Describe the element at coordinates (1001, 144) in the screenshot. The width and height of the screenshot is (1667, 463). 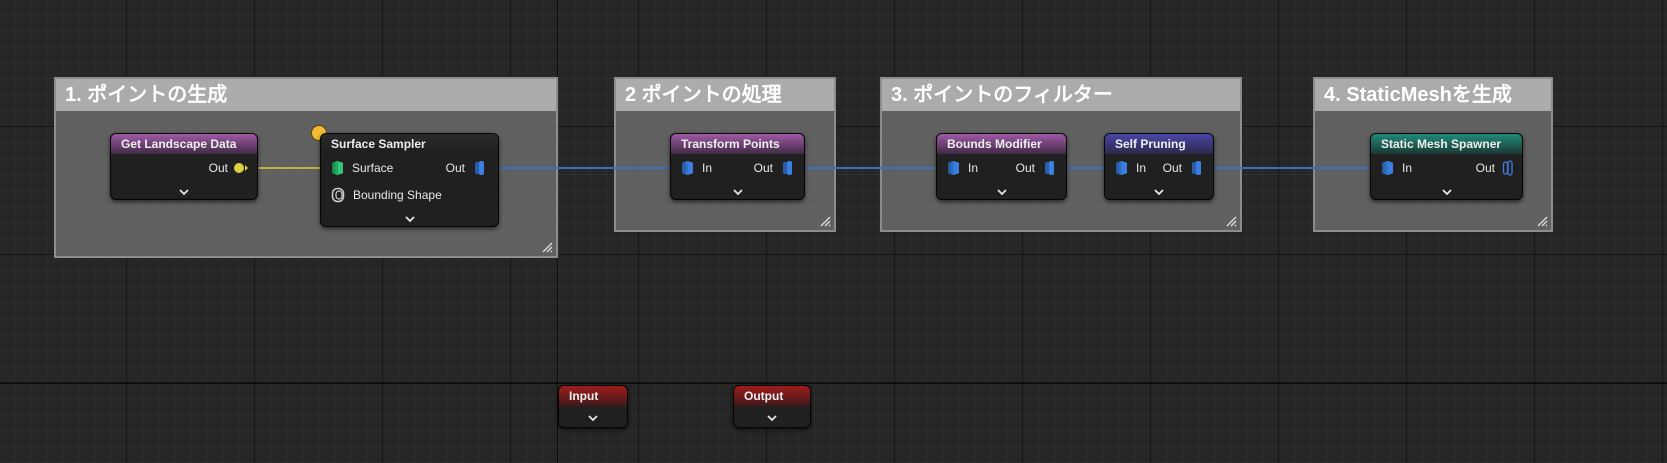
I see `node-title: Bounds Modifier` at that location.